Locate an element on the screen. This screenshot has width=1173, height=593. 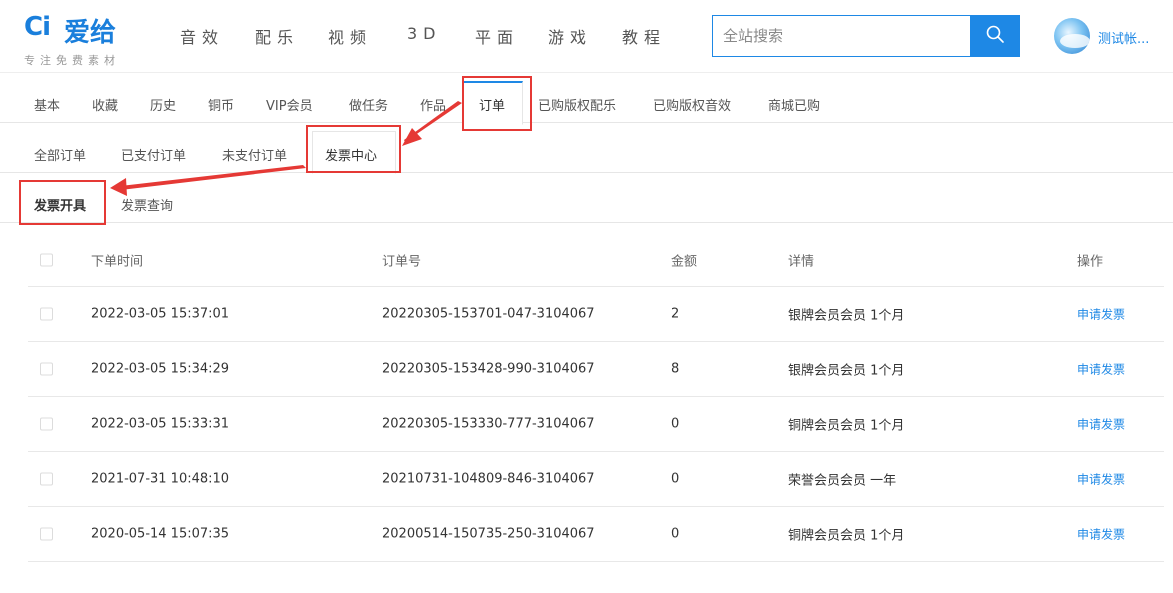
tab-basic: 基本 is located at coordinates (47, 104).